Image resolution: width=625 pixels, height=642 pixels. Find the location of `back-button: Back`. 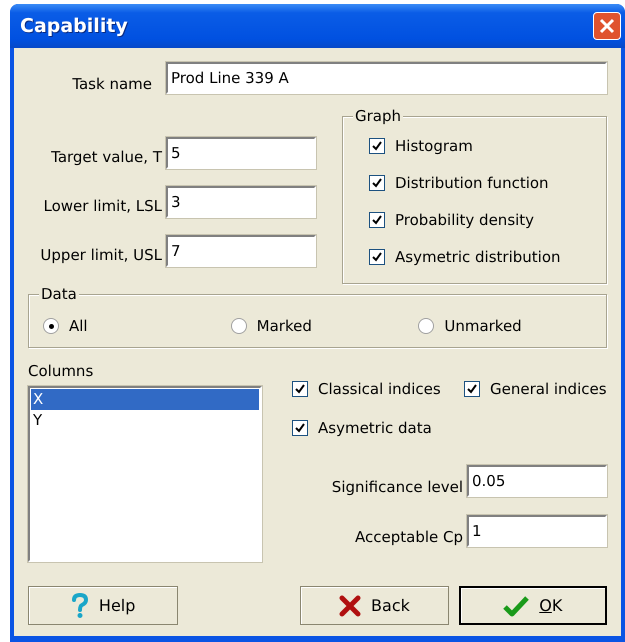

back-button: Back is located at coordinates (374, 605).